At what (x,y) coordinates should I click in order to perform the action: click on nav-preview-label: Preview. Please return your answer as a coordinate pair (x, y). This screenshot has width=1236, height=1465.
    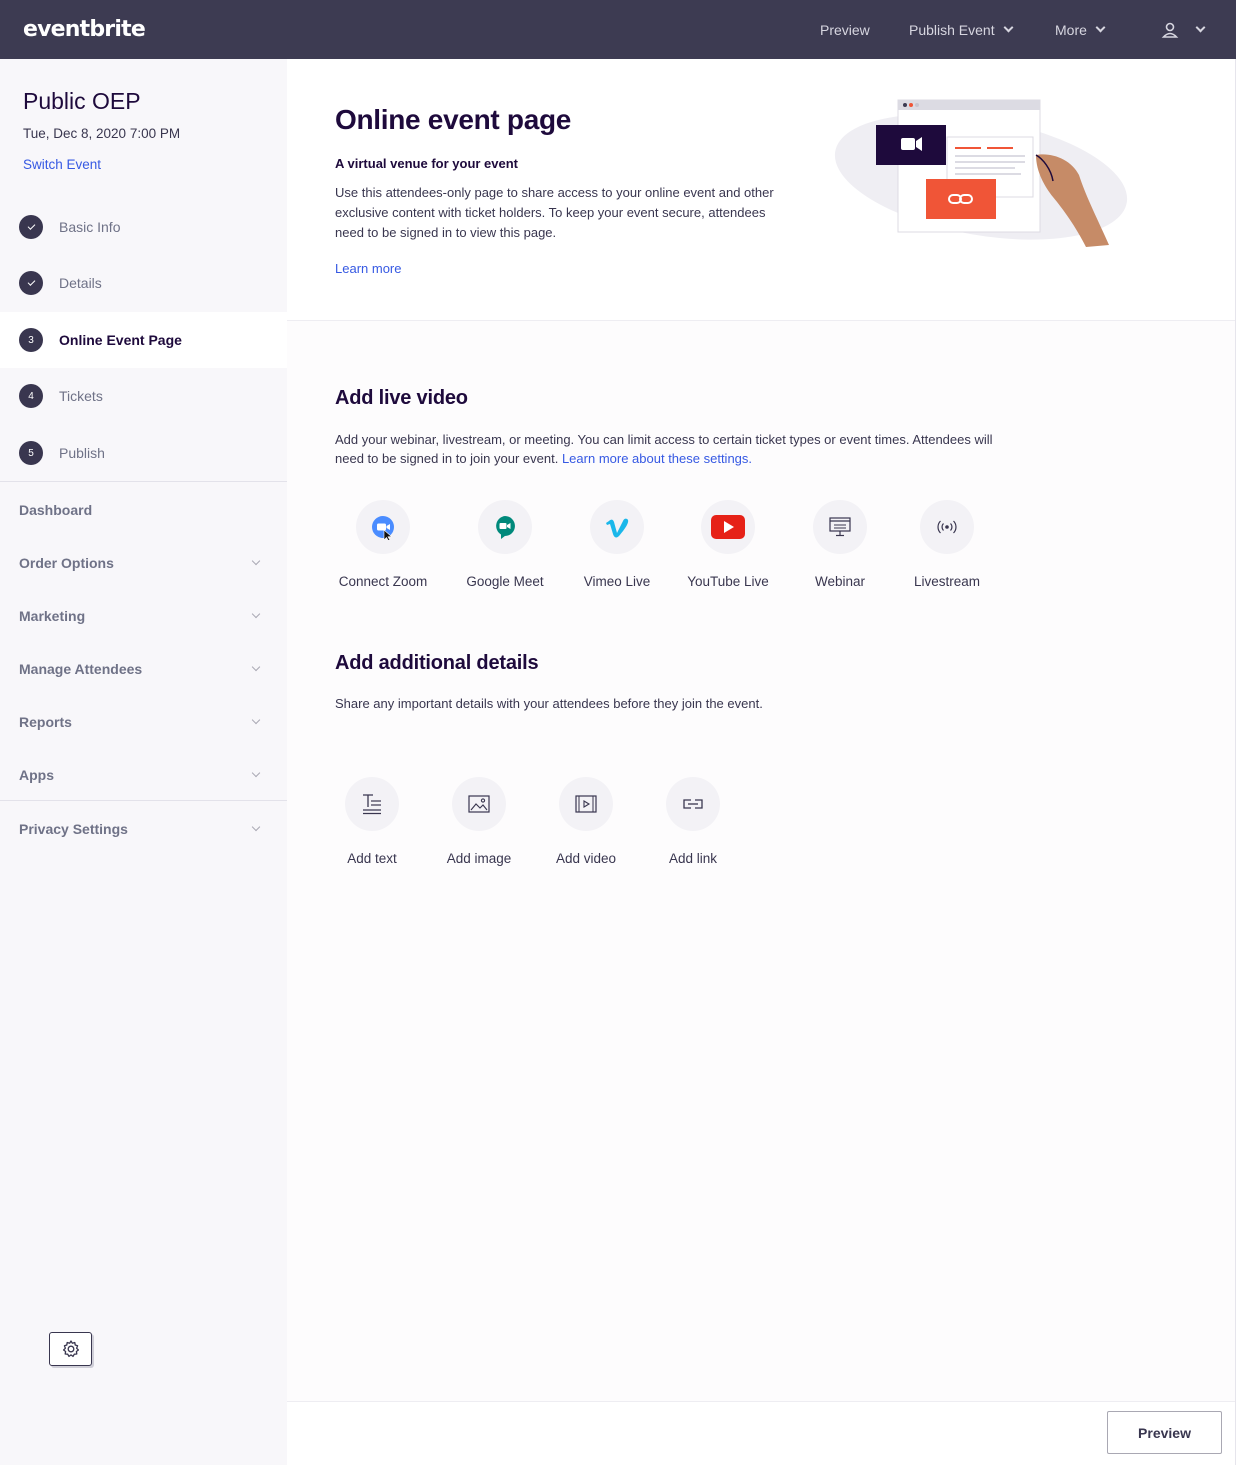
    Looking at the image, I should click on (845, 29).